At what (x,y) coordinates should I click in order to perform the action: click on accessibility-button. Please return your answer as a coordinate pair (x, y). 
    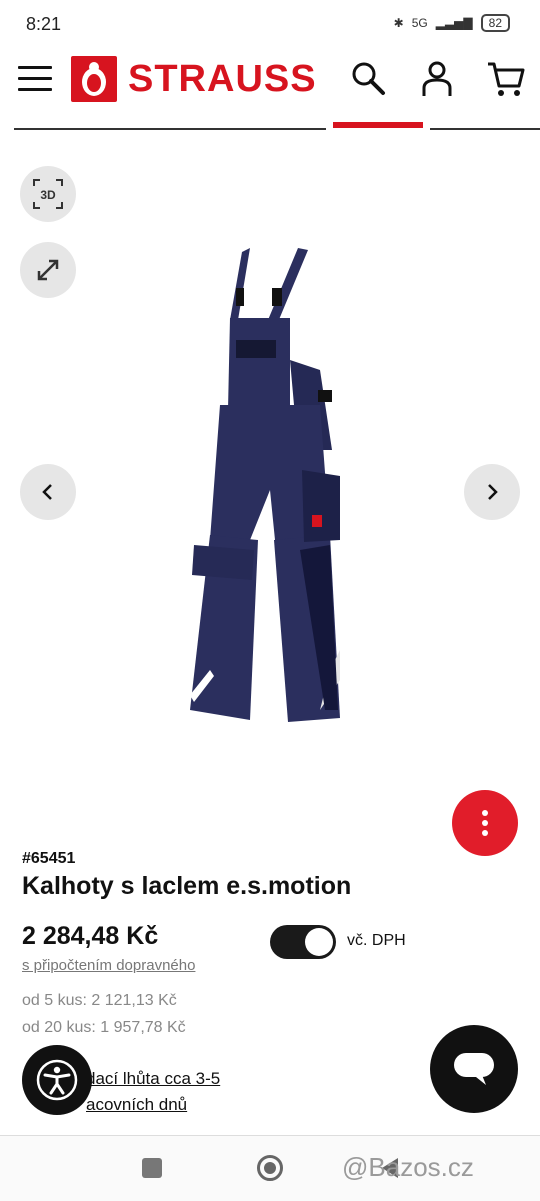
    Looking at the image, I should click on (57, 1080).